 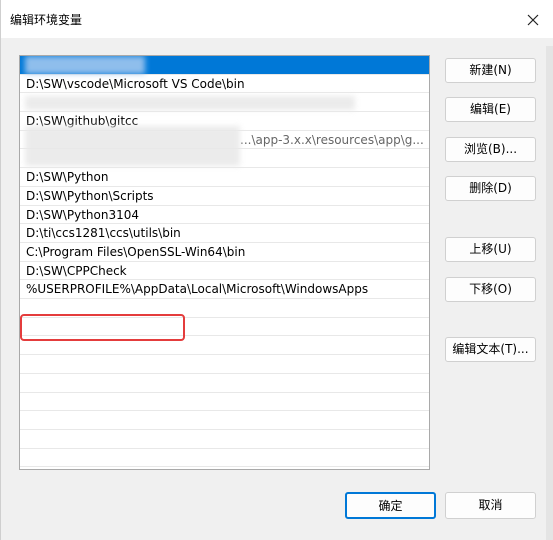 What do you see at coordinates (490, 109) in the screenshot?
I see `edit-button: 编辑(E)` at bounding box center [490, 109].